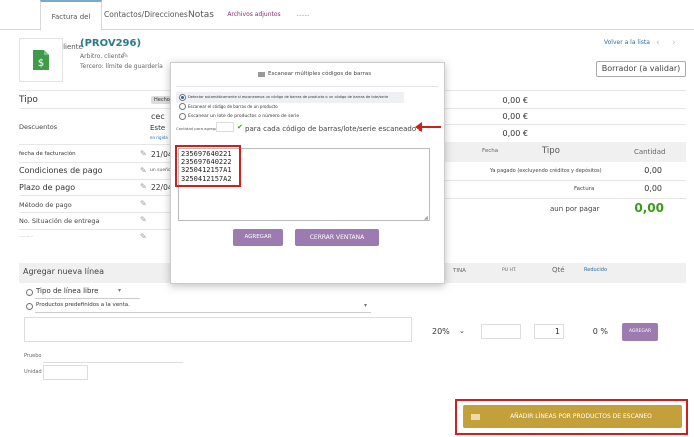 This screenshot has width=694, height=437. What do you see at coordinates (143, 236) in the screenshot?
I see `edit-extra-icon: ✎` at bounding box center [143, 236].